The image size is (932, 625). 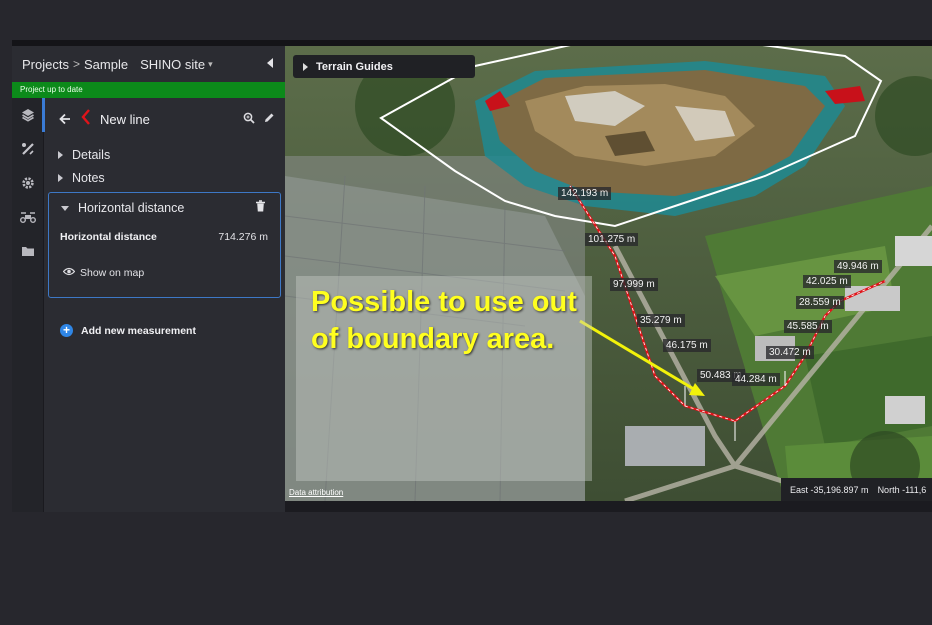 What do you see at coordinates (210, 64) in the screenshot?
I see `chevron-down-icon: ▾` at bounding box center [210, 64].